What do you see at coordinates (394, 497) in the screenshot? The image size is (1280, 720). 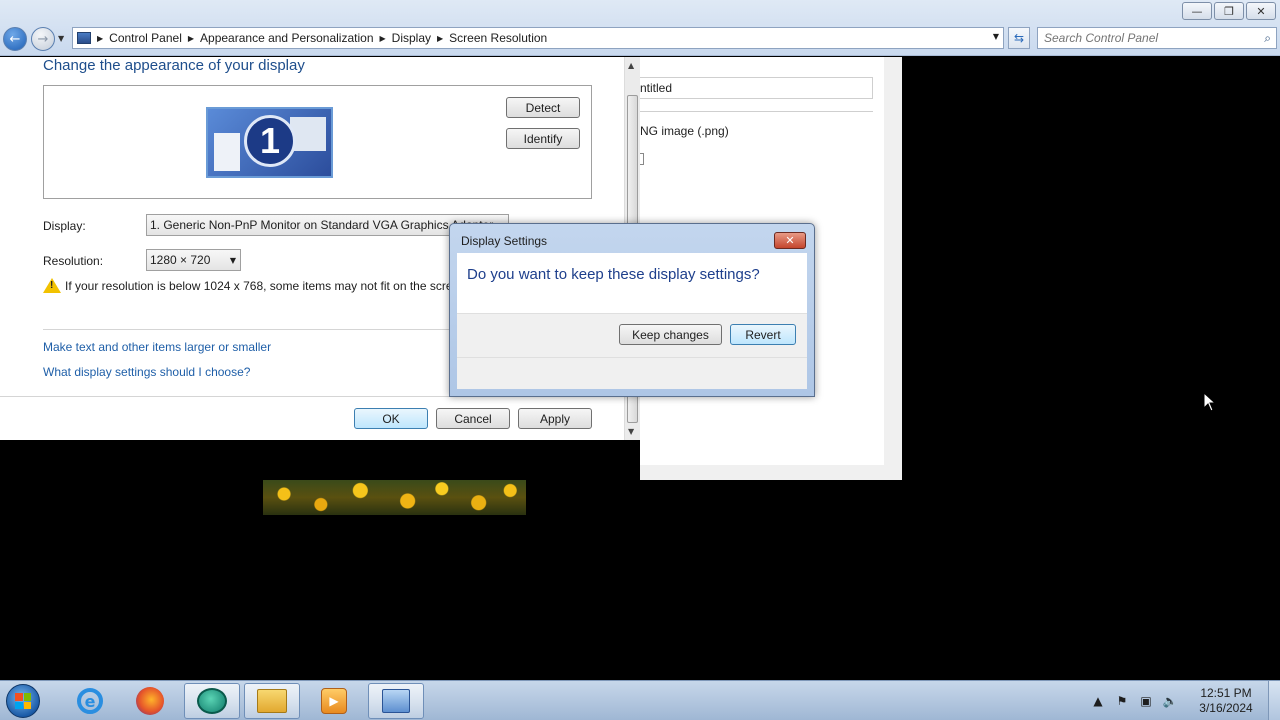 I see `sunflower-image-strip` at bounding box center [394, 497].